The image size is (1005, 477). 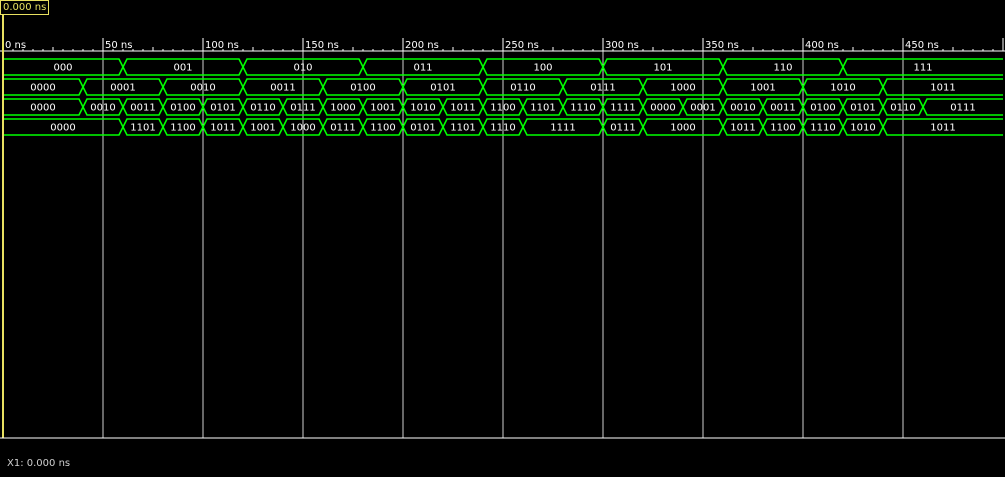 I want to click on bus-value-label: 000, so click(x=62, y=68).